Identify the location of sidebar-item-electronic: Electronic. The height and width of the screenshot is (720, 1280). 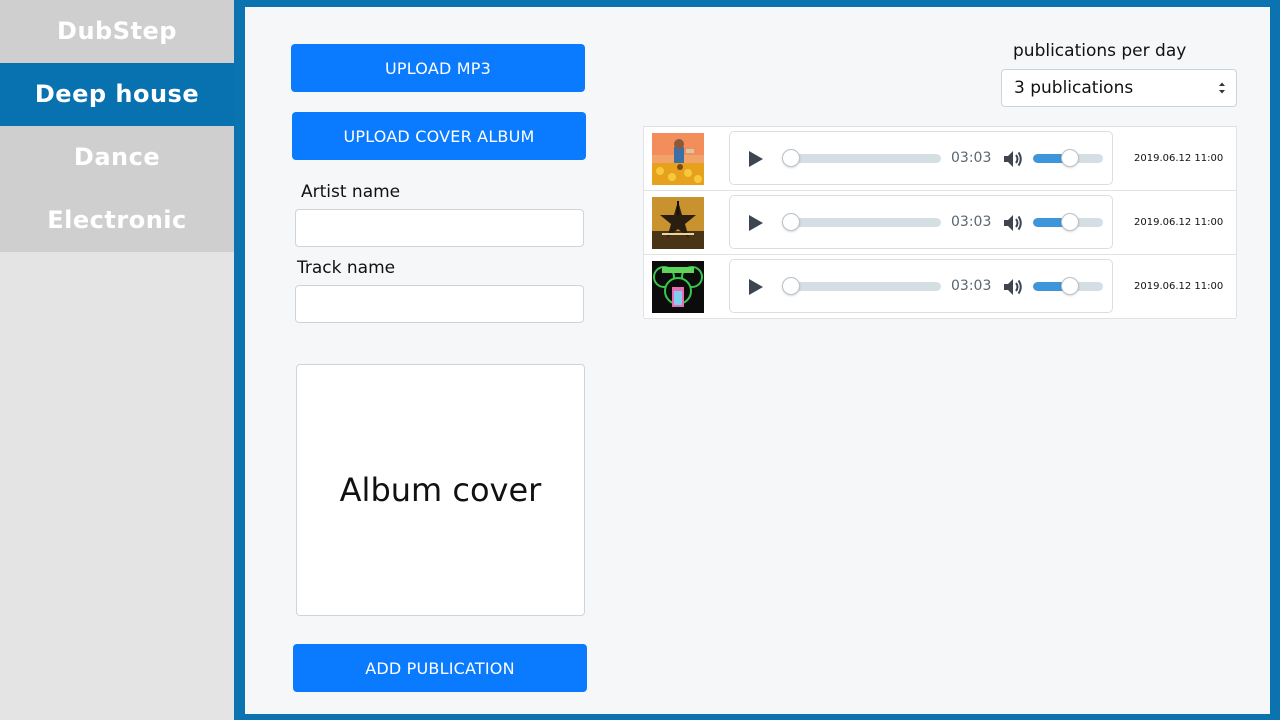
(117, 220).